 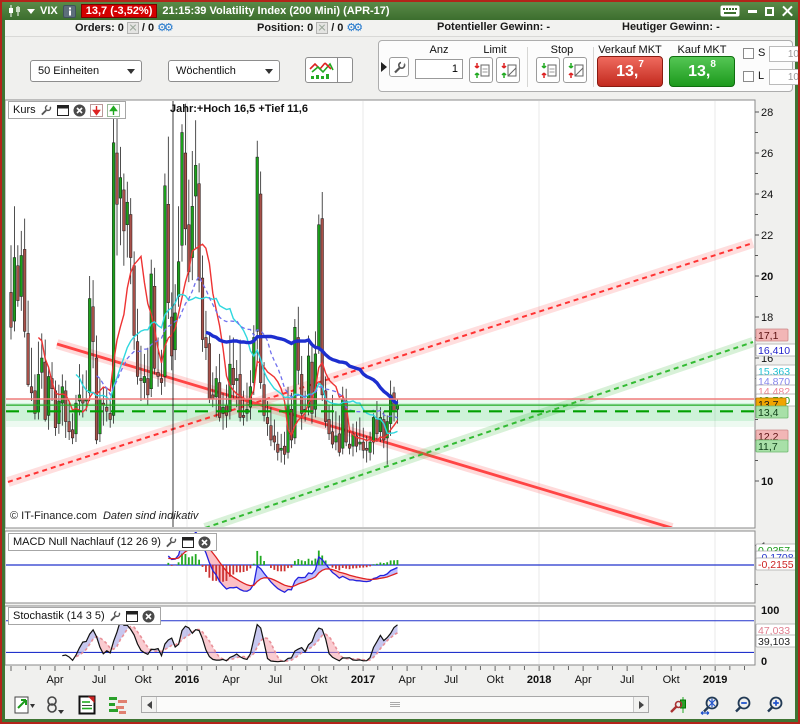 What do you see at coordinates (630, 71) in the screenshot?
I see `sell-market-button: 13, 7` at bounding box center [630, 71].